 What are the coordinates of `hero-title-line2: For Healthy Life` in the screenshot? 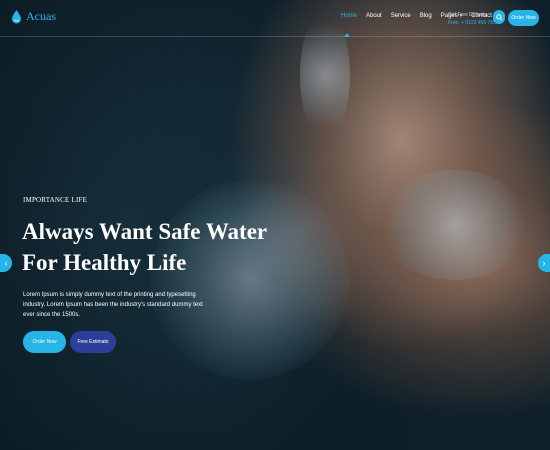 It's located at (104, 262).